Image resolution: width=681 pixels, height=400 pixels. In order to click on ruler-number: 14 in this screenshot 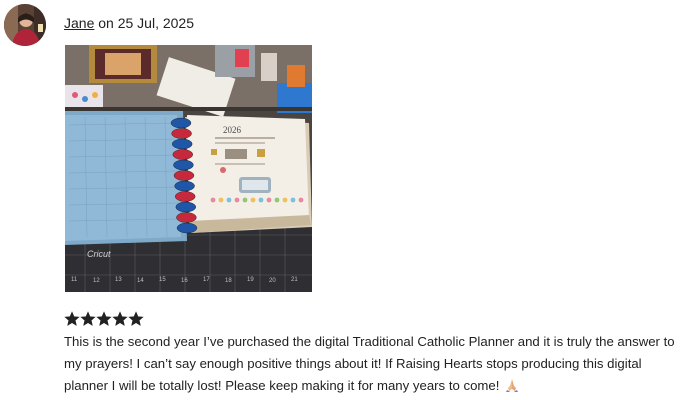, I will do `click(140, 281)`.